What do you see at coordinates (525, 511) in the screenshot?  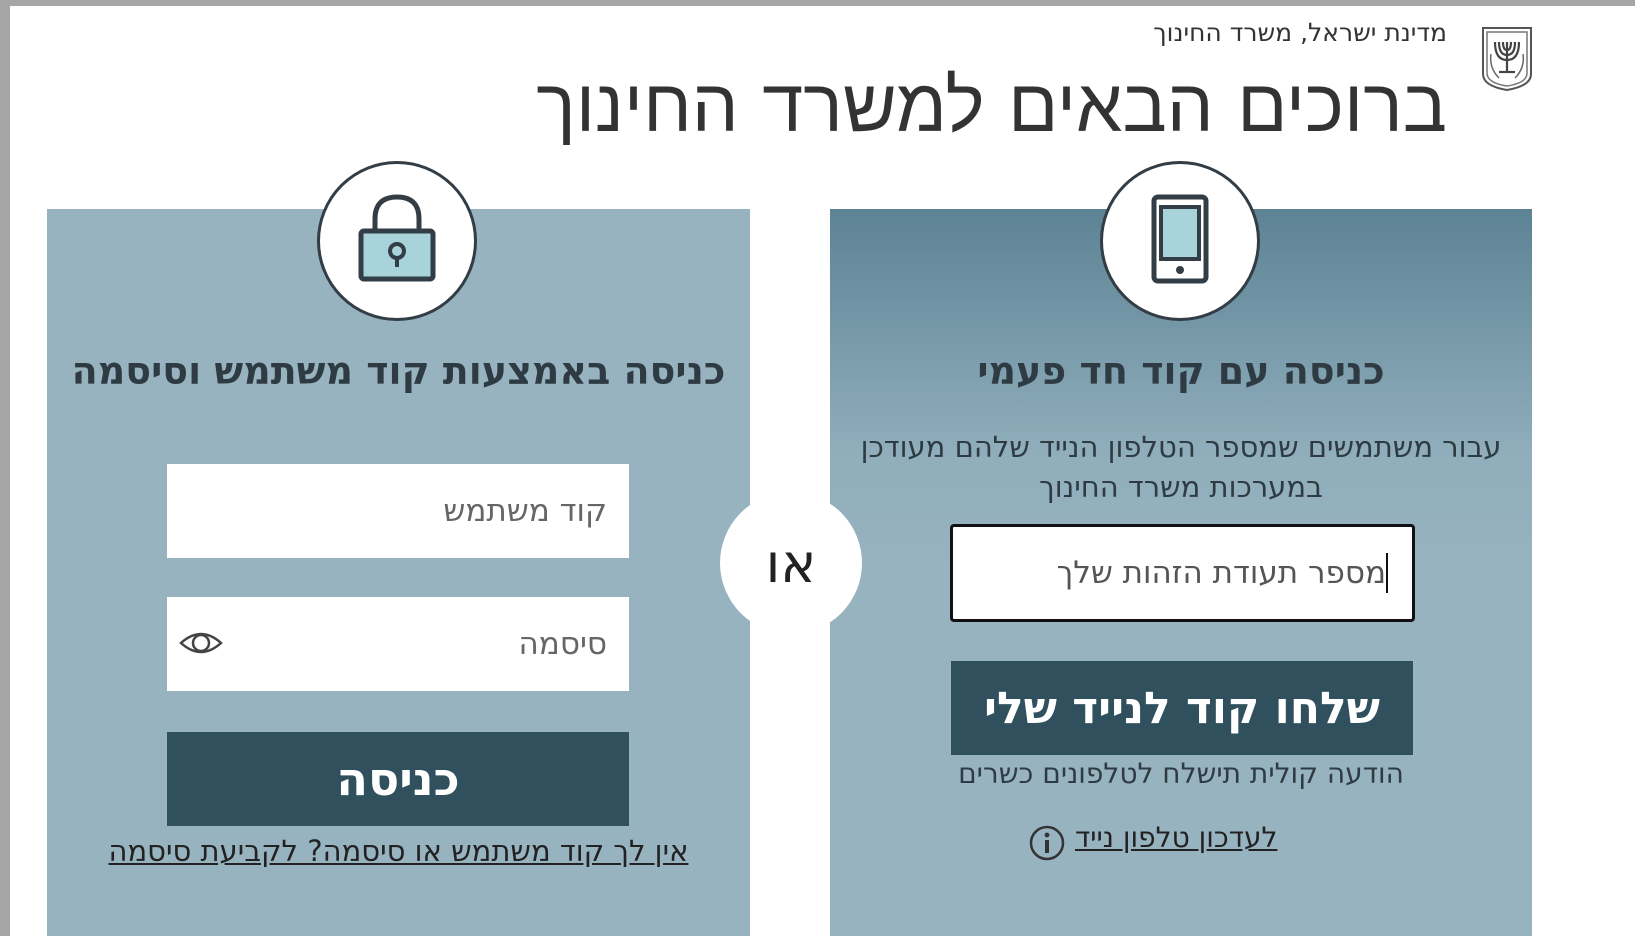 I see `username-placeholder: קוד משתמש` at bounding box center [525, 511].